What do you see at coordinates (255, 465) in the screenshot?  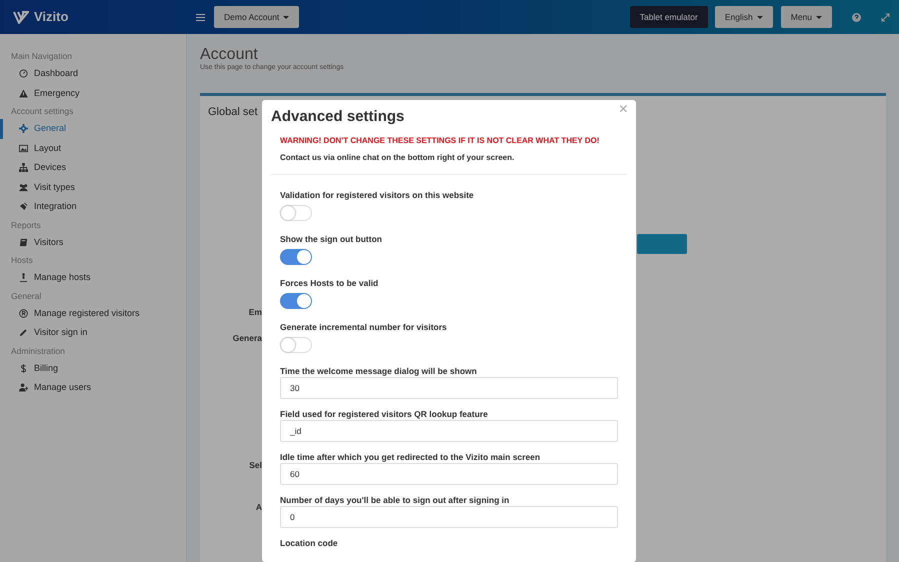 I see `form-label: Sel` at bounding box center [255, 465].